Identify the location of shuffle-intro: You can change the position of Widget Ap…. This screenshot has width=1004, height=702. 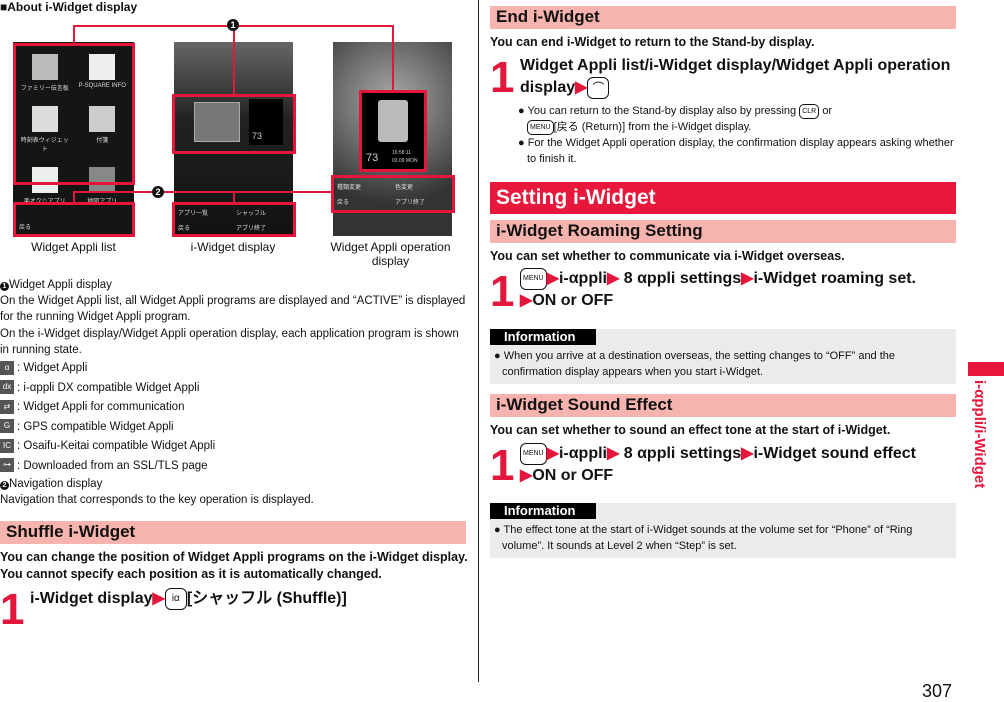
(234, 565).